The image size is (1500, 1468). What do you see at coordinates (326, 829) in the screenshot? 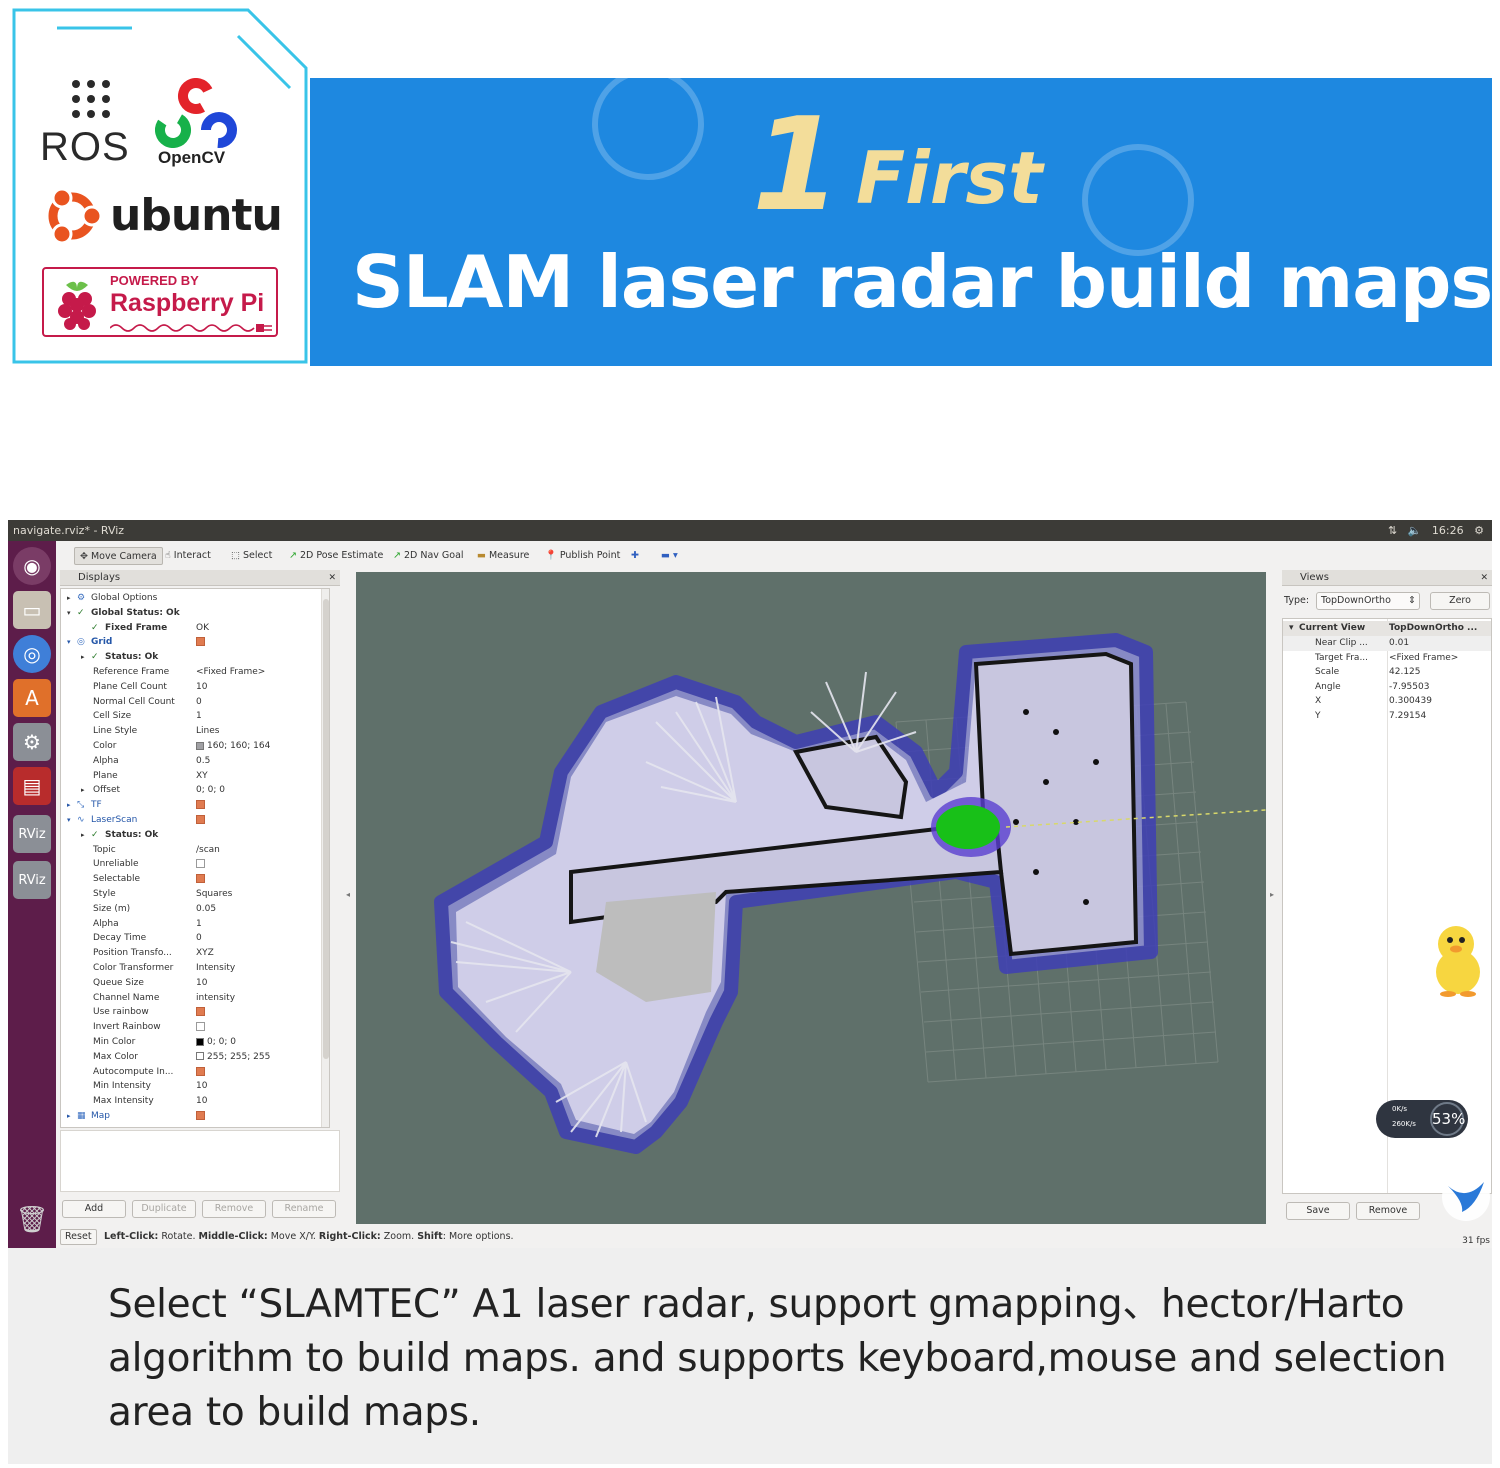
I see `scrollbar-thumb` at bounding box center [326, 829].